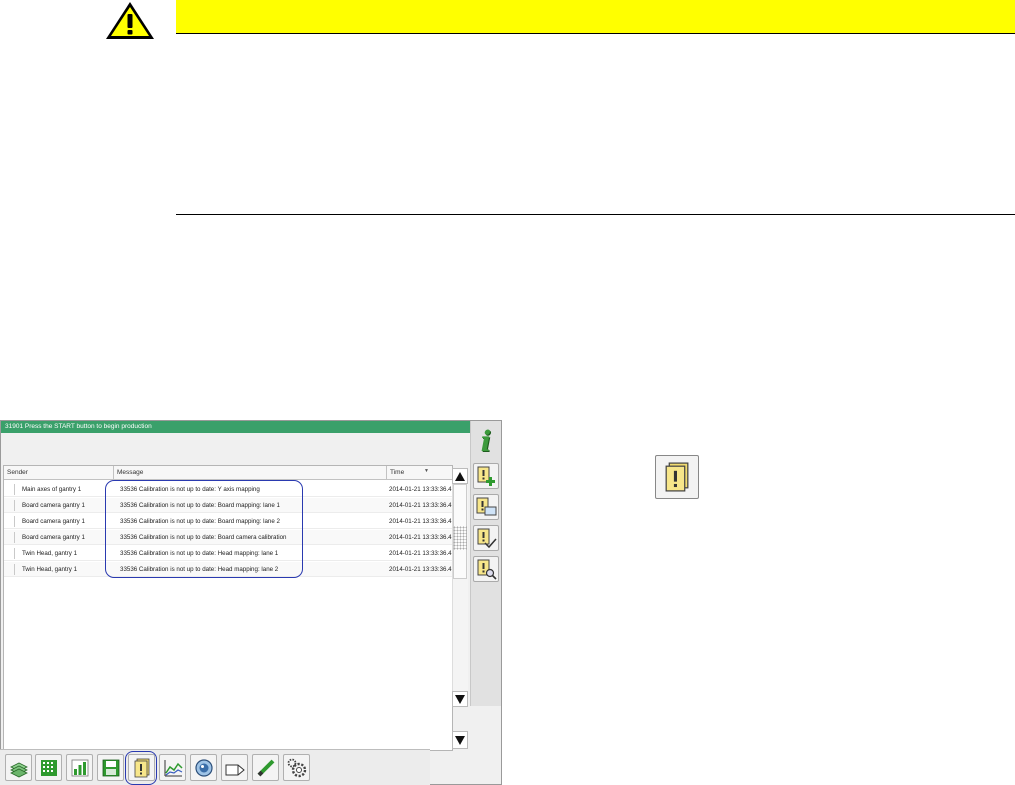 The height and width of the screenshot is (785, 1015). Describe the element at coordinates (59, 473) in the screenshot. I see `column-header-sender: Sender` at that location.